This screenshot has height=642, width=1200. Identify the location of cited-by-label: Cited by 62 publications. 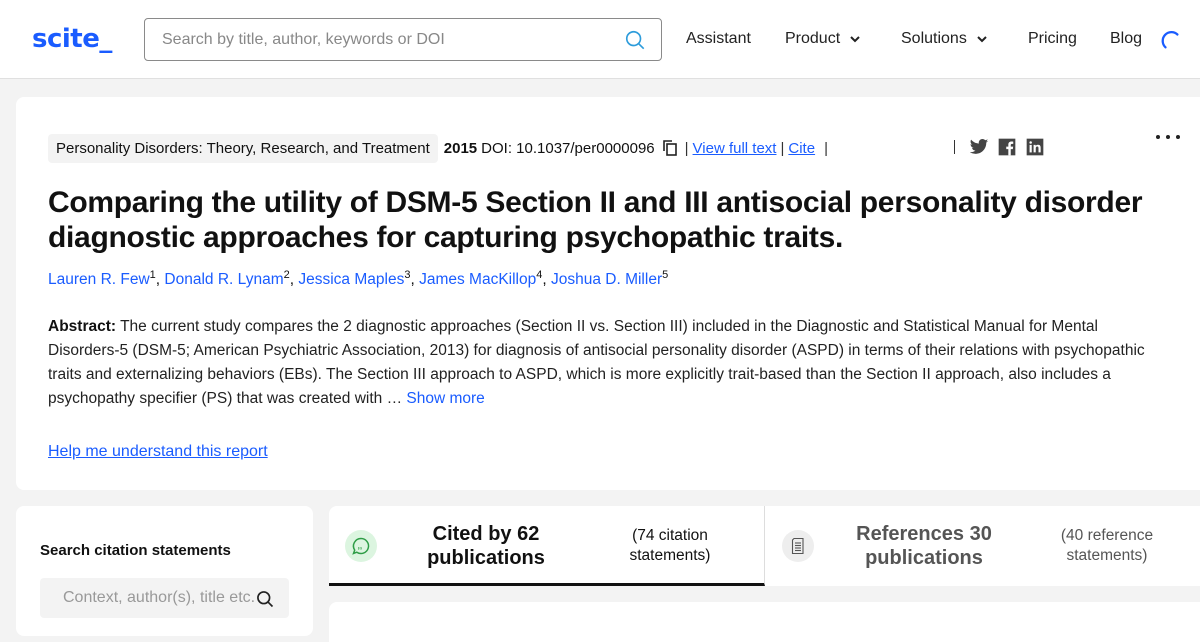
(486, 546).